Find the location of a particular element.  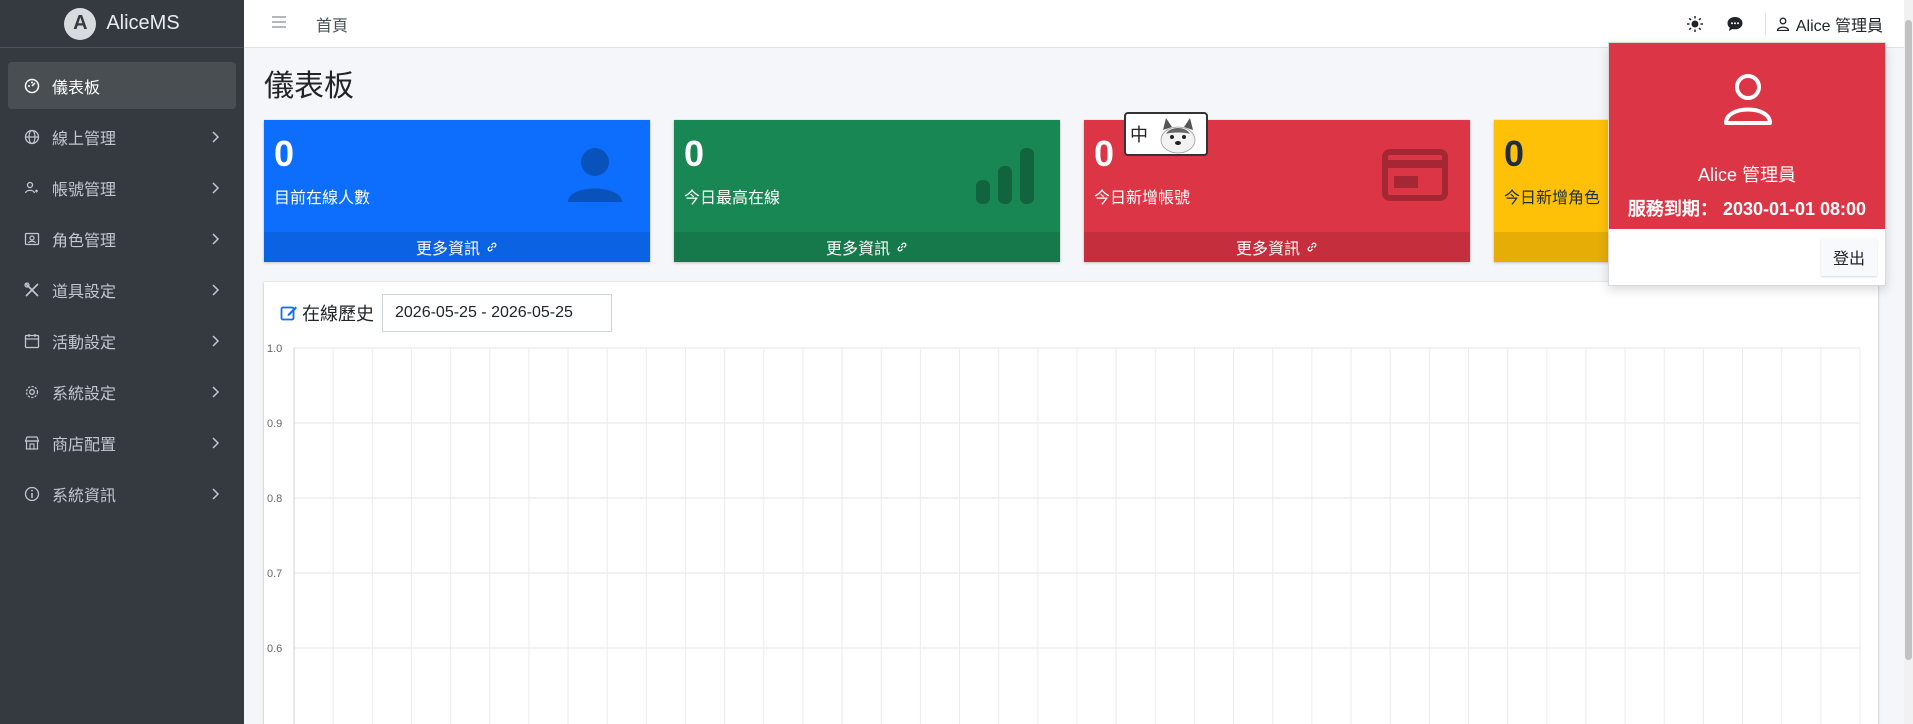

topbar-divider is located at coordinates (1765, 23).